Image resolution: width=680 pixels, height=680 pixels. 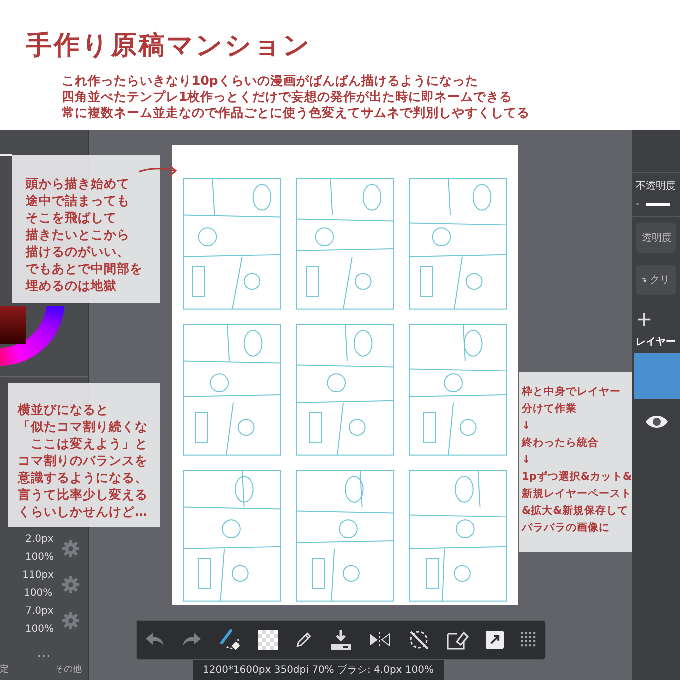 I want to click on description-line: 四角並べたテンプレ1枚作っとくだけで妄想の発作が出た時に即ネームできる, so click(x=288, y=97).